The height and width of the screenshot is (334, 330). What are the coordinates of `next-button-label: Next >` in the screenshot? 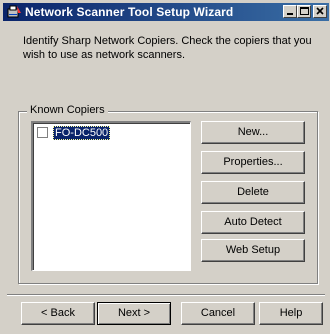 It's located at (134, 313).